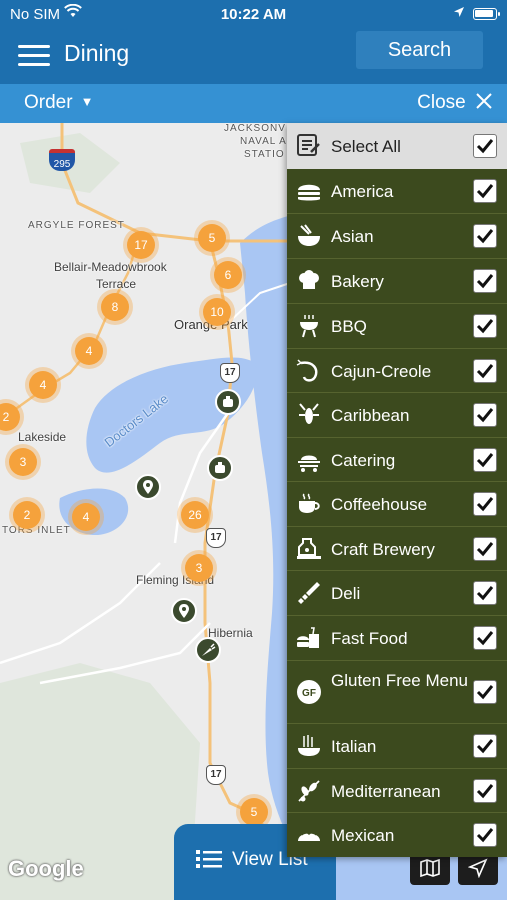 This screenshot has width=507, height=900. Describe the element at coordinates (253, 103) in the screenshot. I see `filter-toolbar: Order ▼ Close` at that location.